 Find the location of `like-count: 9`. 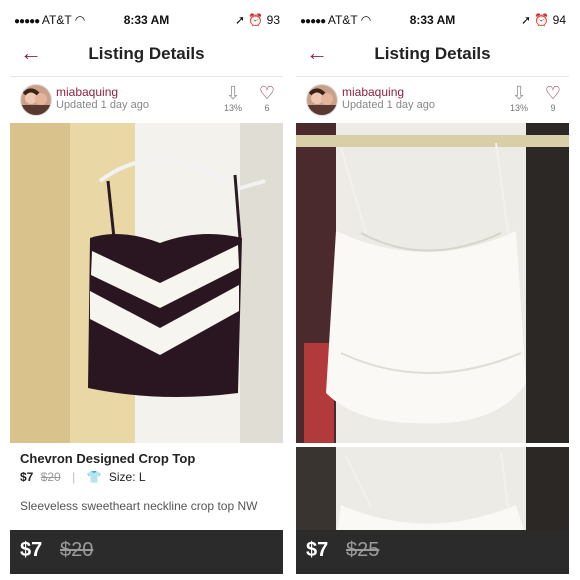

like-count: 9 is located at coordinates (553, 108).